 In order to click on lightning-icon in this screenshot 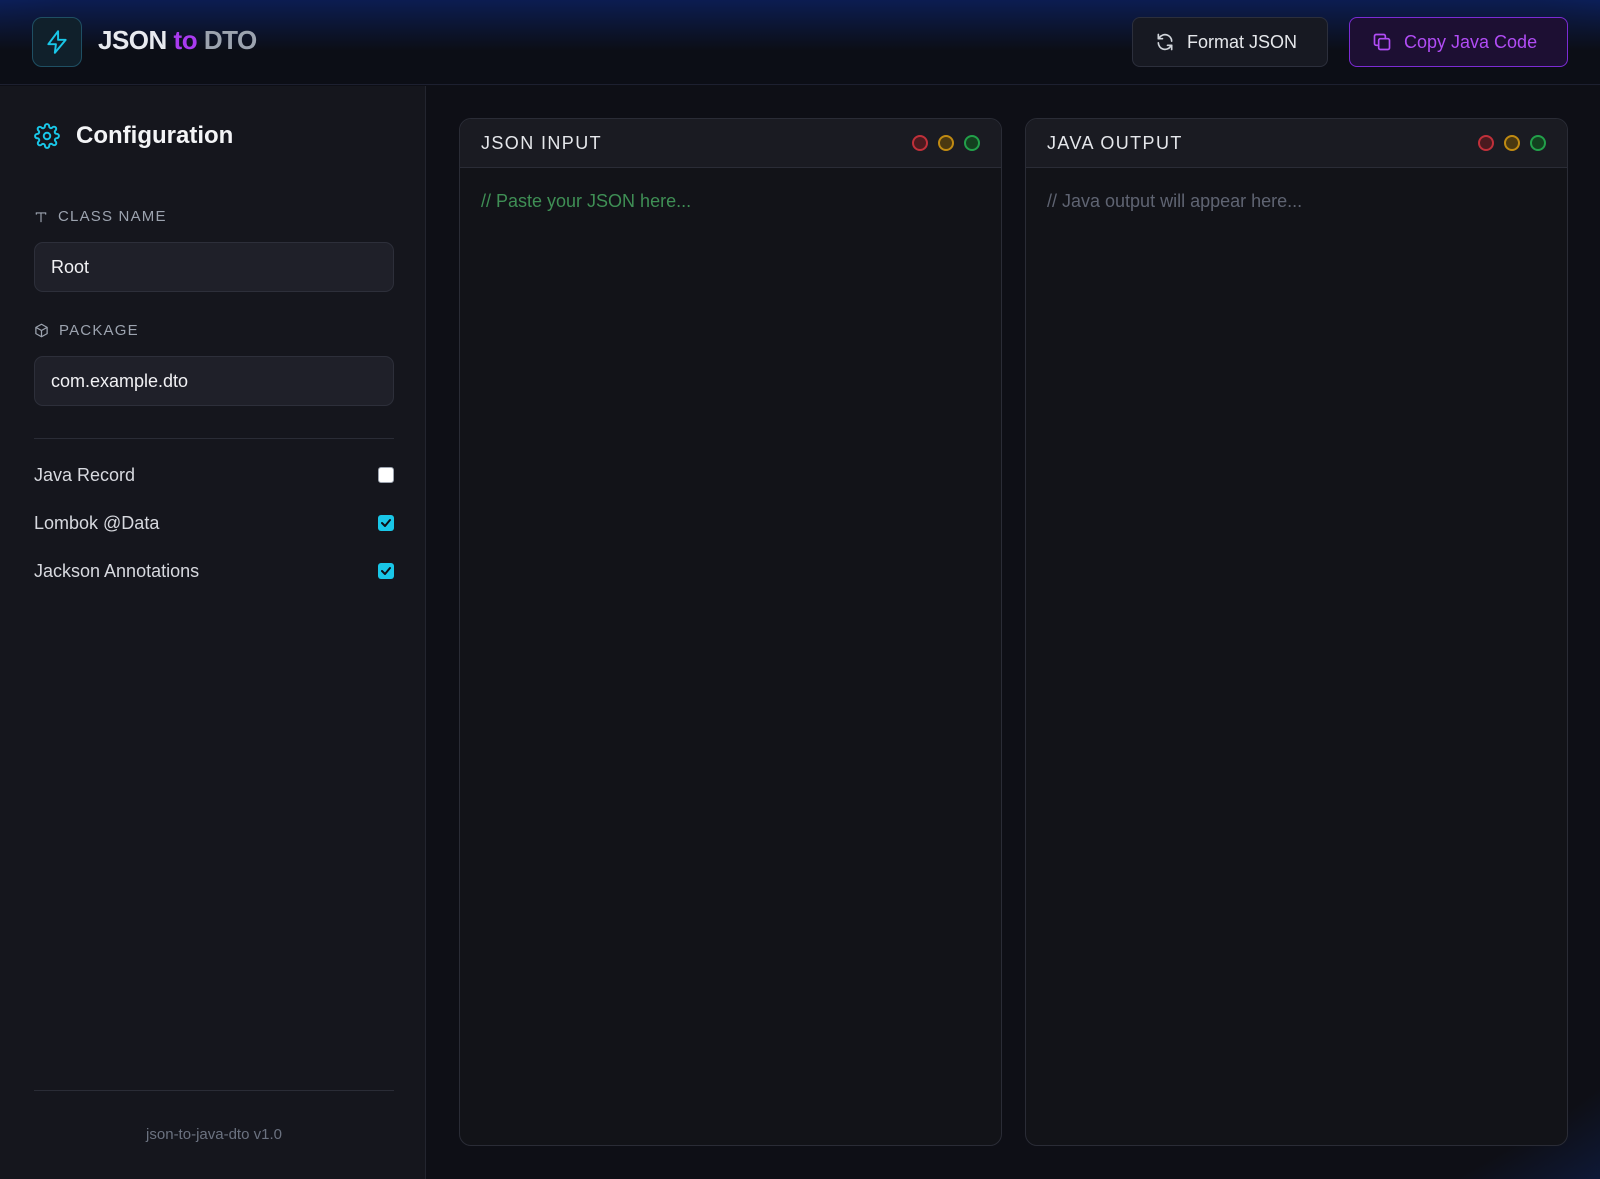, I will do `click(57, 42)`.